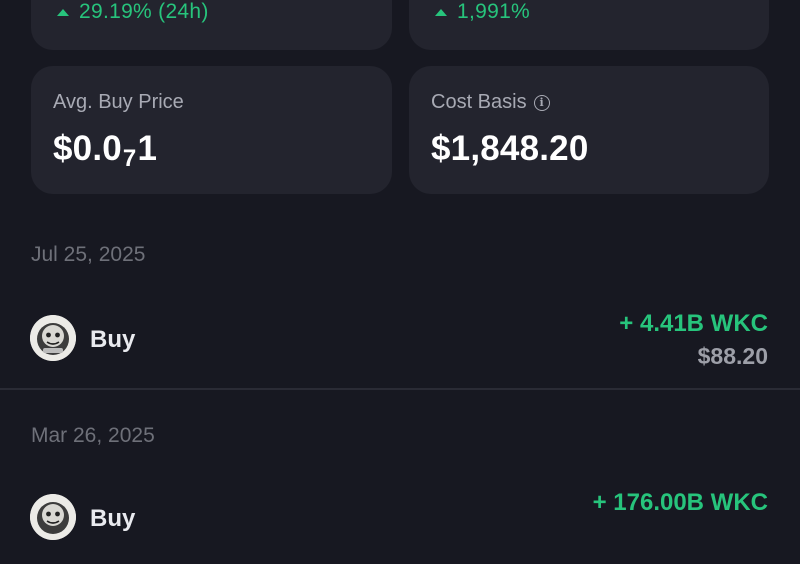 This screenshot has height=564, width=800. Describe the element at coordinates (693, 323) in the screenshot. I see `transaction-amount: + 4.41B WKC` at that location.